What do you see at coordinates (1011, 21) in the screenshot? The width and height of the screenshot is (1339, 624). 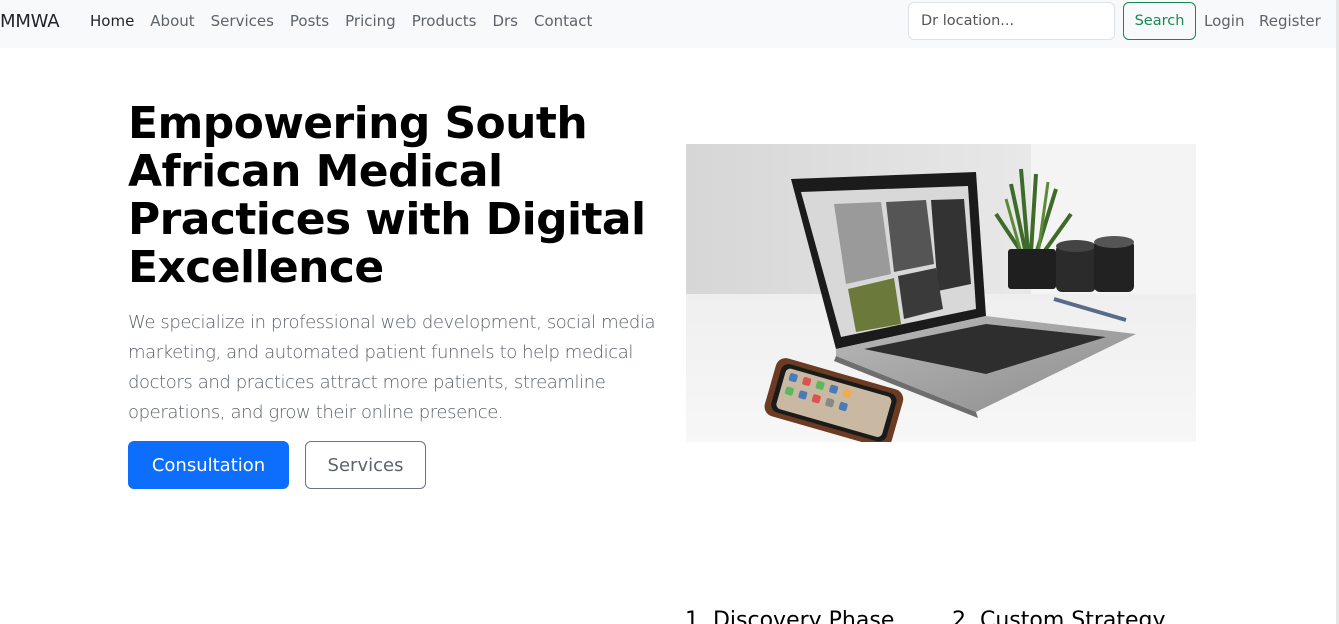 I see `search-input` at bounding box center [1011, 21].